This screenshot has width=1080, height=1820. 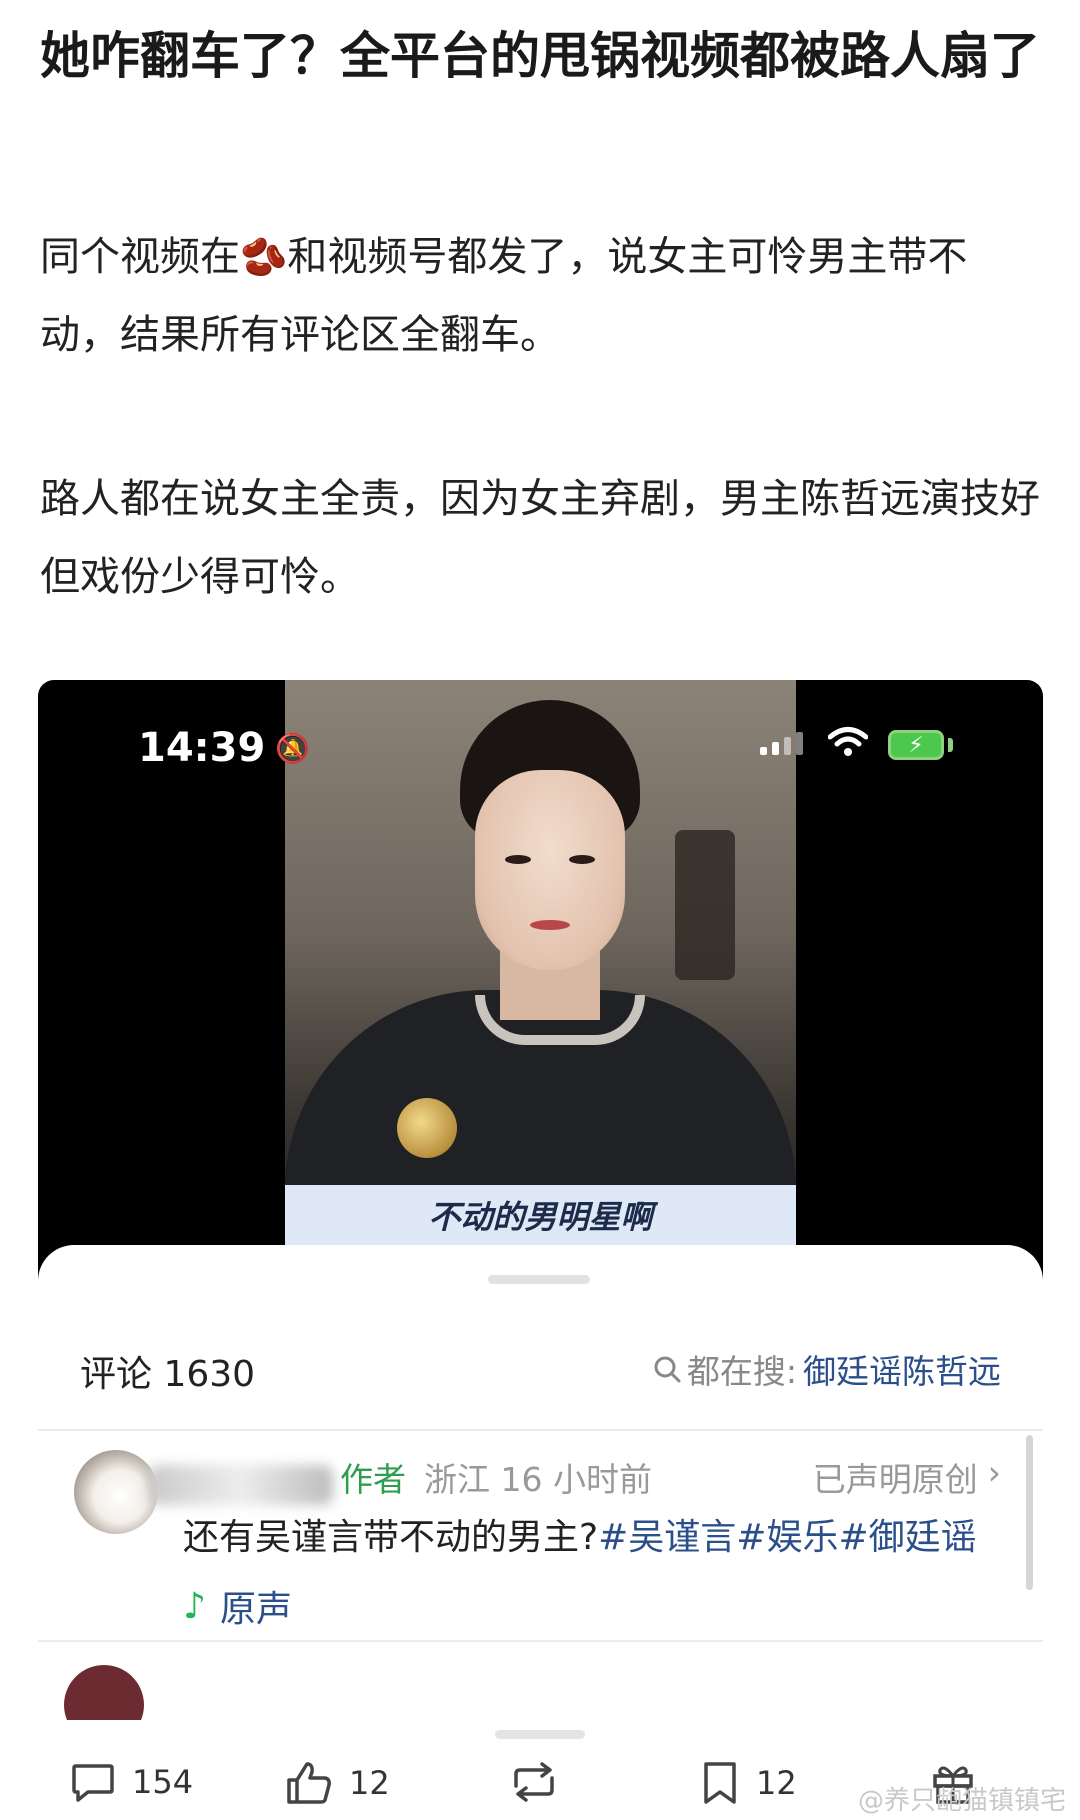 What do you see at coordinates (337, 1783) in the screenshot?
I see `like-button: 12` at bounding box center [337, 1783].